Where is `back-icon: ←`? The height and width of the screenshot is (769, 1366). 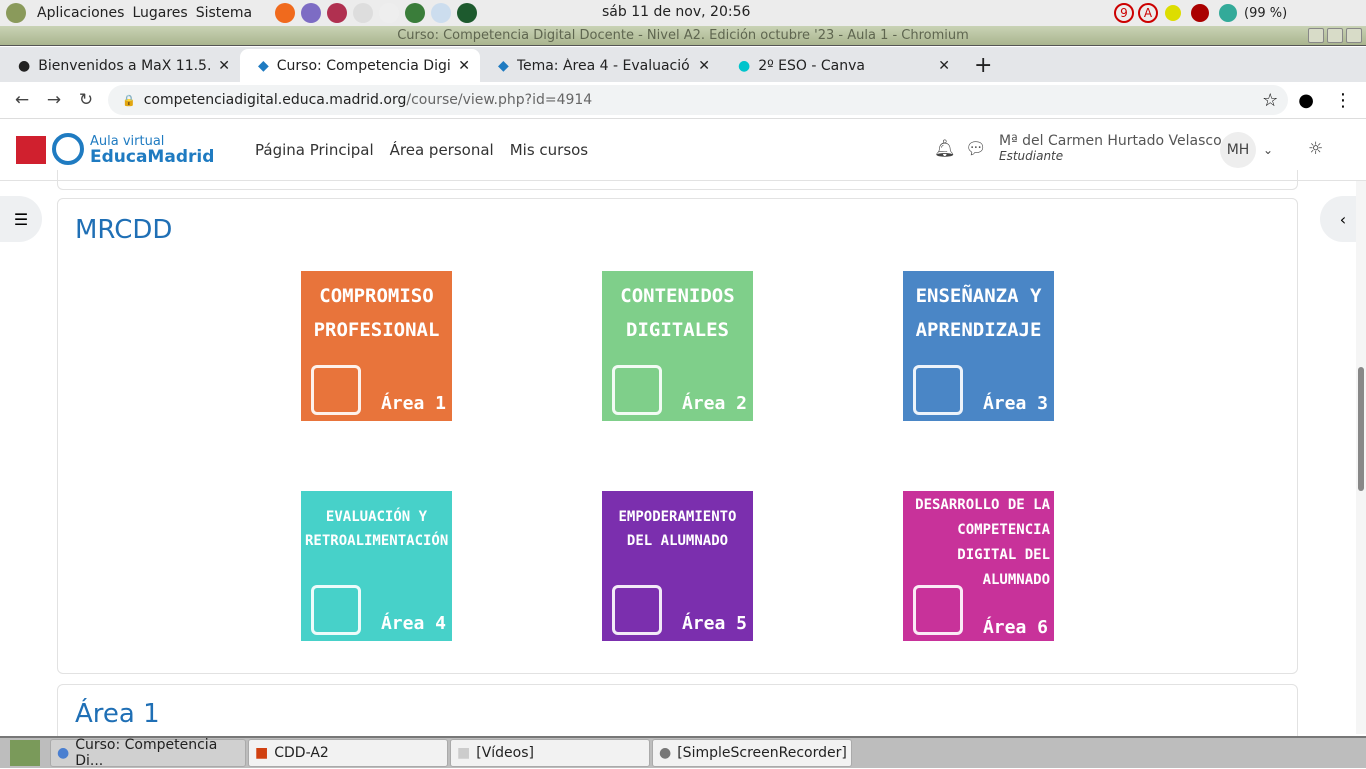
back-icon: ← is located at coordinates (22, 100).